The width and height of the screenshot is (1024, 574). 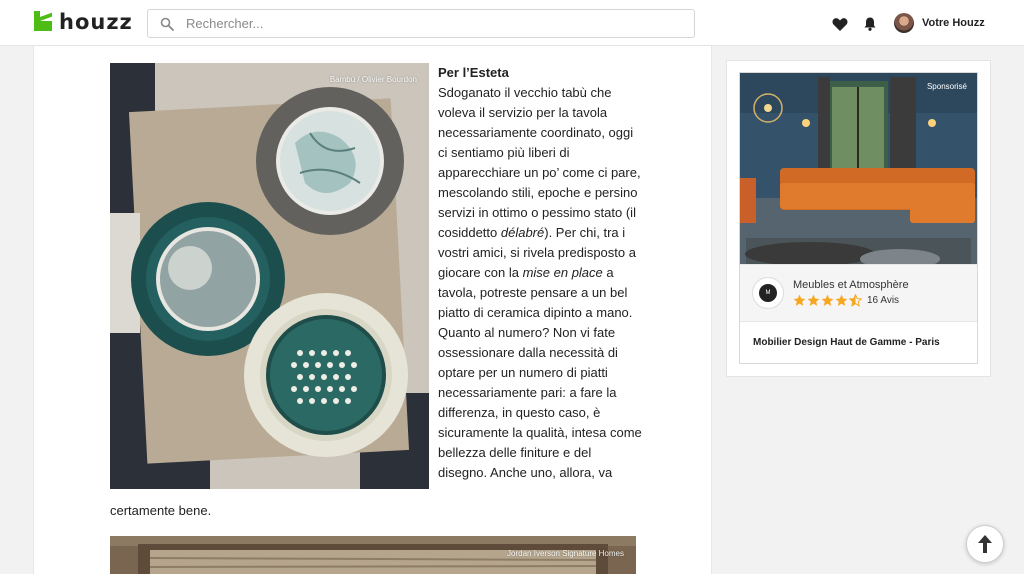 I want to click on ad-title: Mobilier Design Haut de Gamme - Paris, so click(x=846, y=342).